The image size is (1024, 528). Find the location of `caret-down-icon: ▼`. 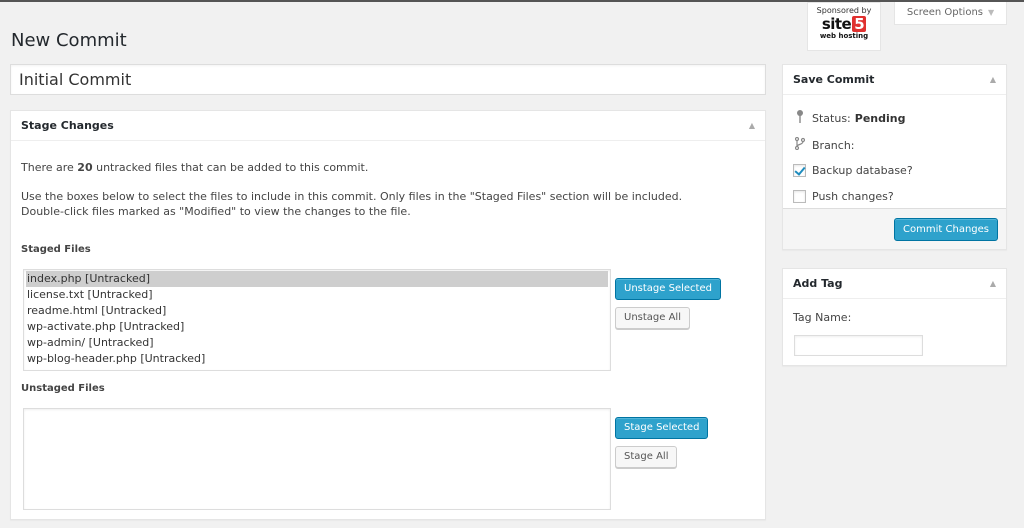

caret-down-icon: ▼ is located at coordinates (991, 12).